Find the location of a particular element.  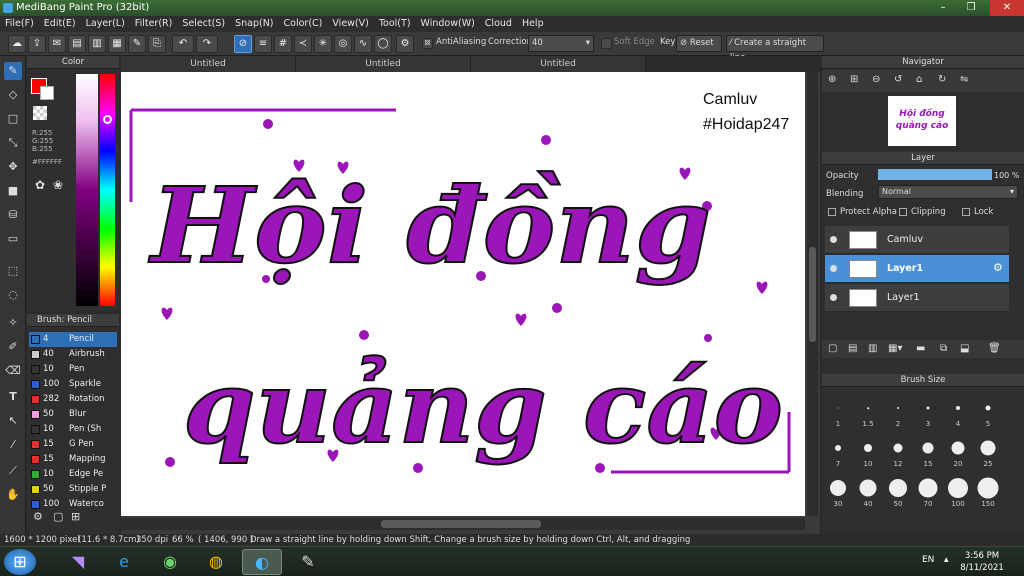

brush-size-cell: 1 is located at coordinates (838, 410).